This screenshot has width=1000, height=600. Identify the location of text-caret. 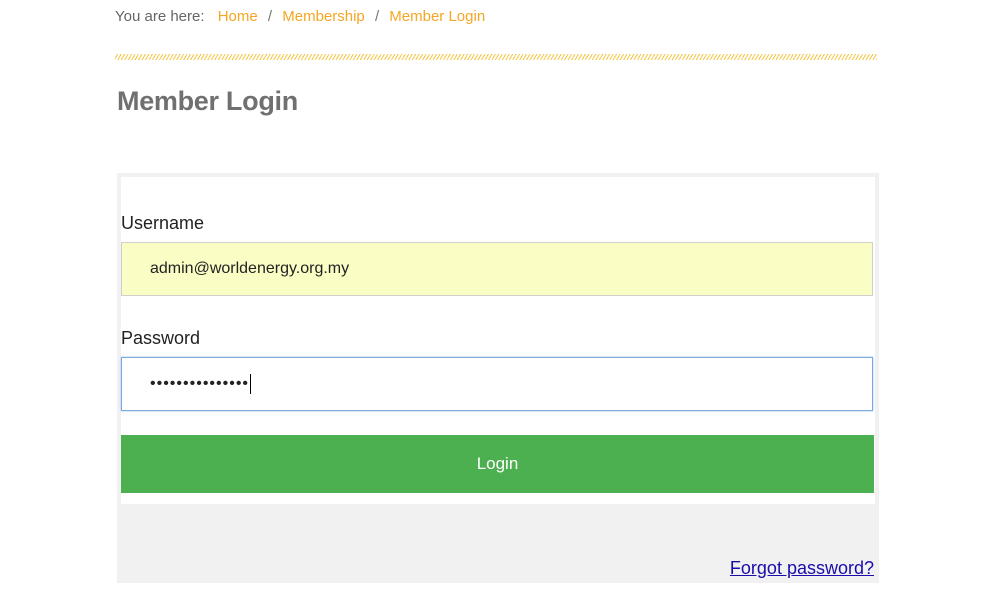
(251, 384).